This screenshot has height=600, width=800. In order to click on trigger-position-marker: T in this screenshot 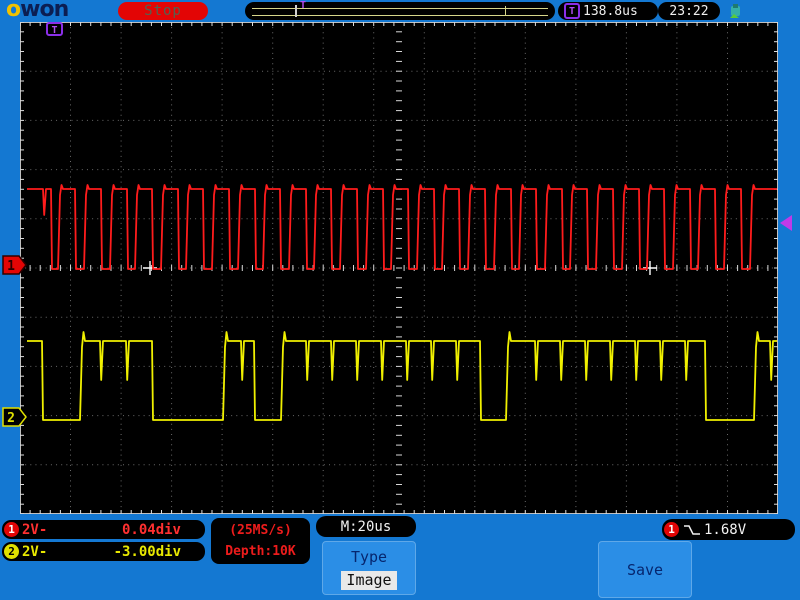, I will do `click(303, 5)`.